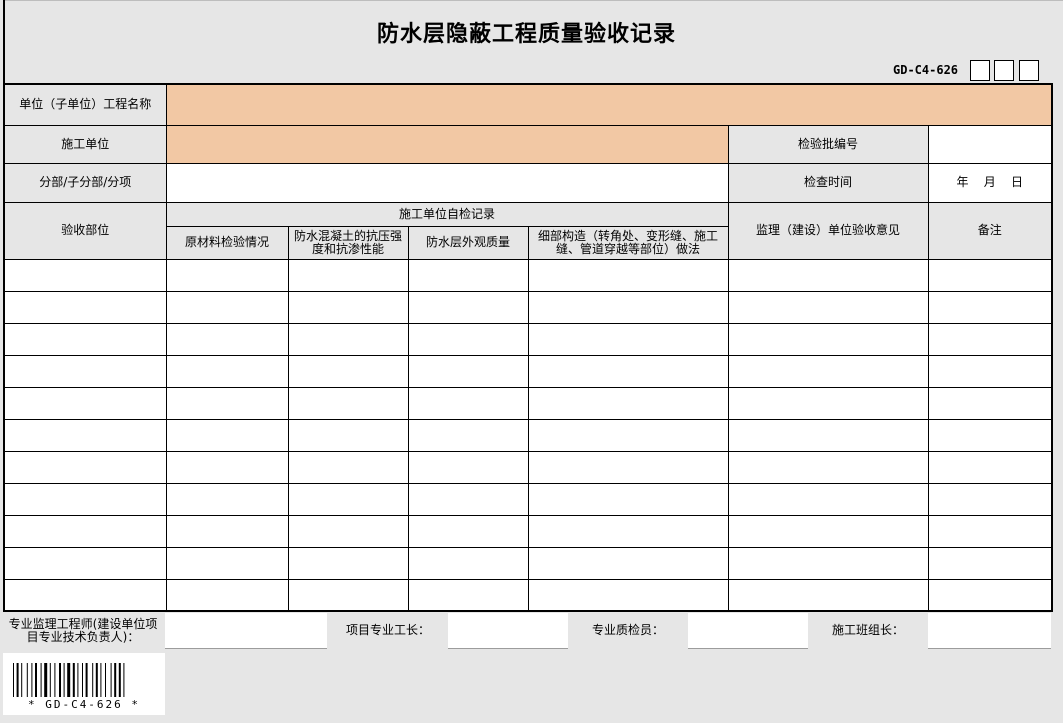 This screenshot has height=723, width=1063. I want to click on foreman-signature-field, so click(508, 631).